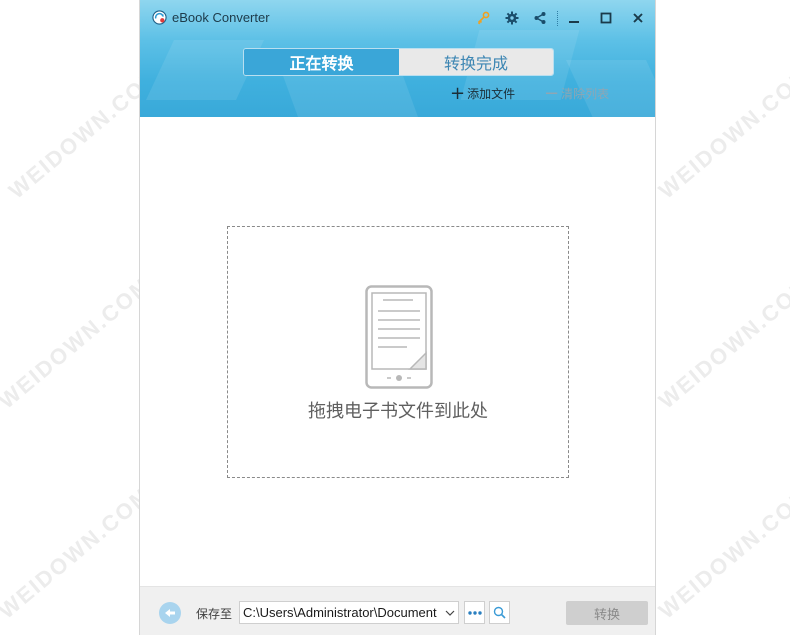 The width and height of the screenshot is (790, 635). What do you see at coordinates (476, 62) in the screenshot?
I see `tab-completed: 转换完成` at bounding box center [476, 62].